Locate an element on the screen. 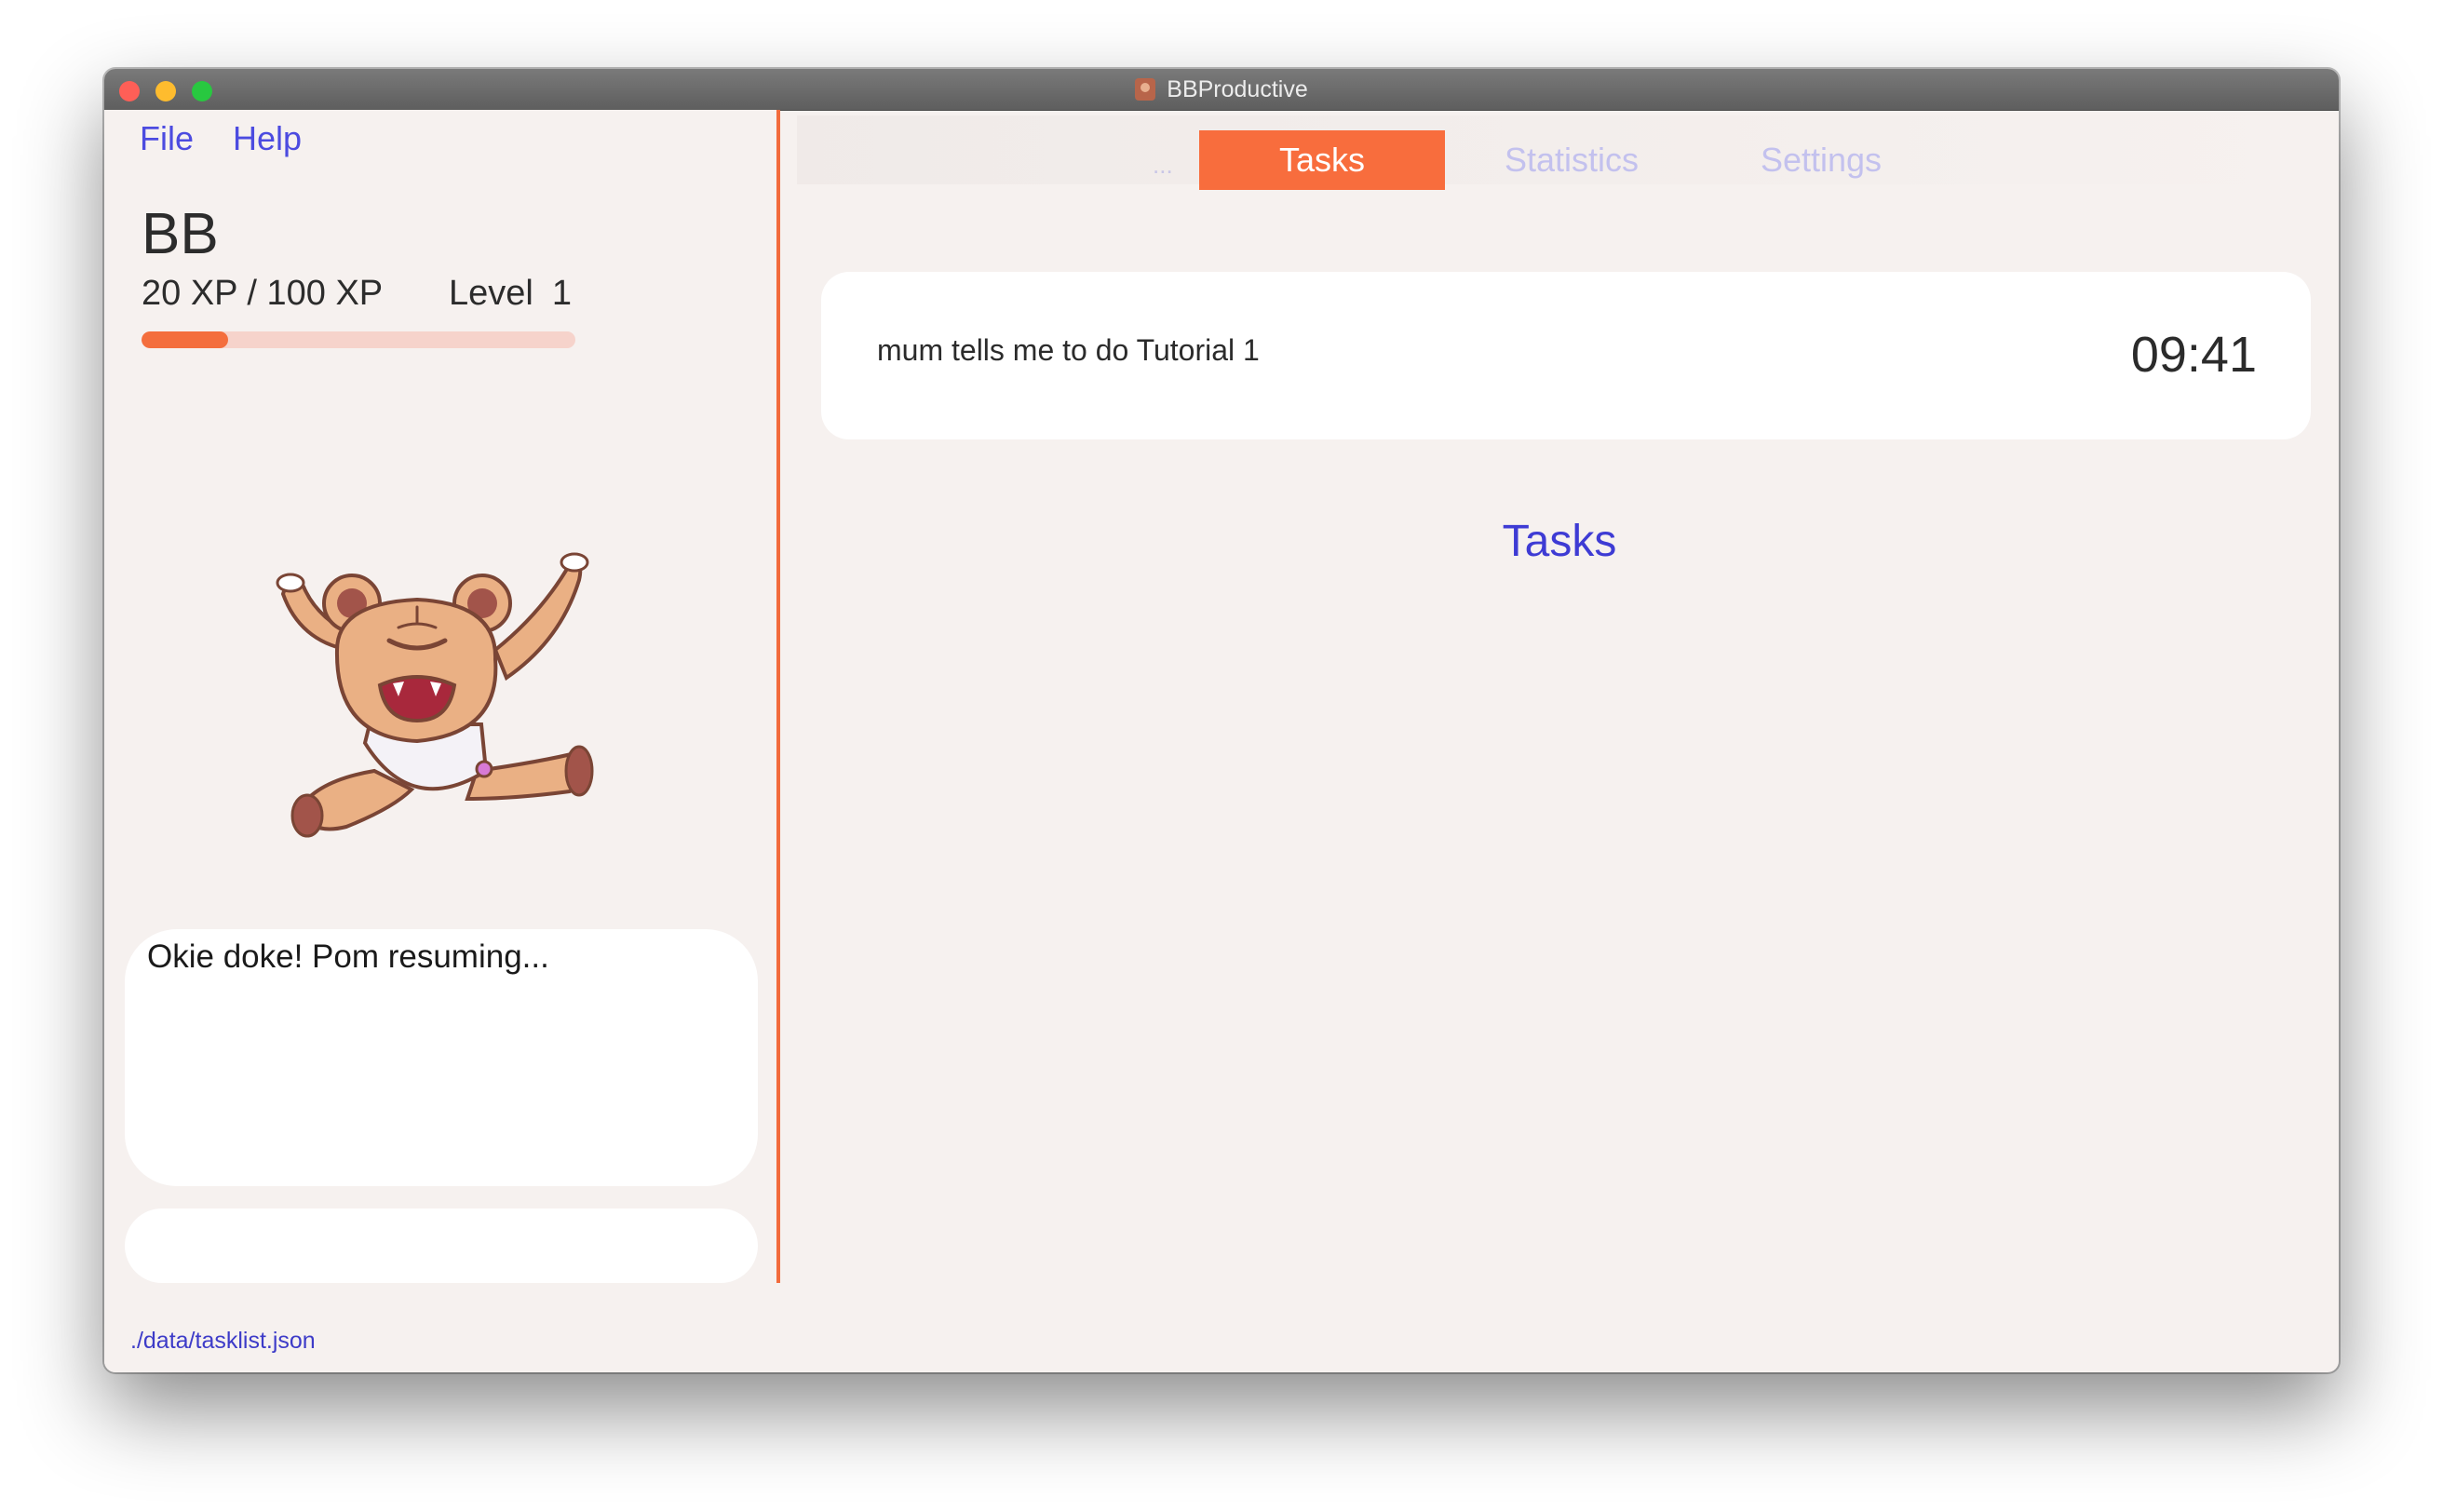 This screenshot has width=2443, height=1512. pet-name: BB is located at coordinates (180, 234).